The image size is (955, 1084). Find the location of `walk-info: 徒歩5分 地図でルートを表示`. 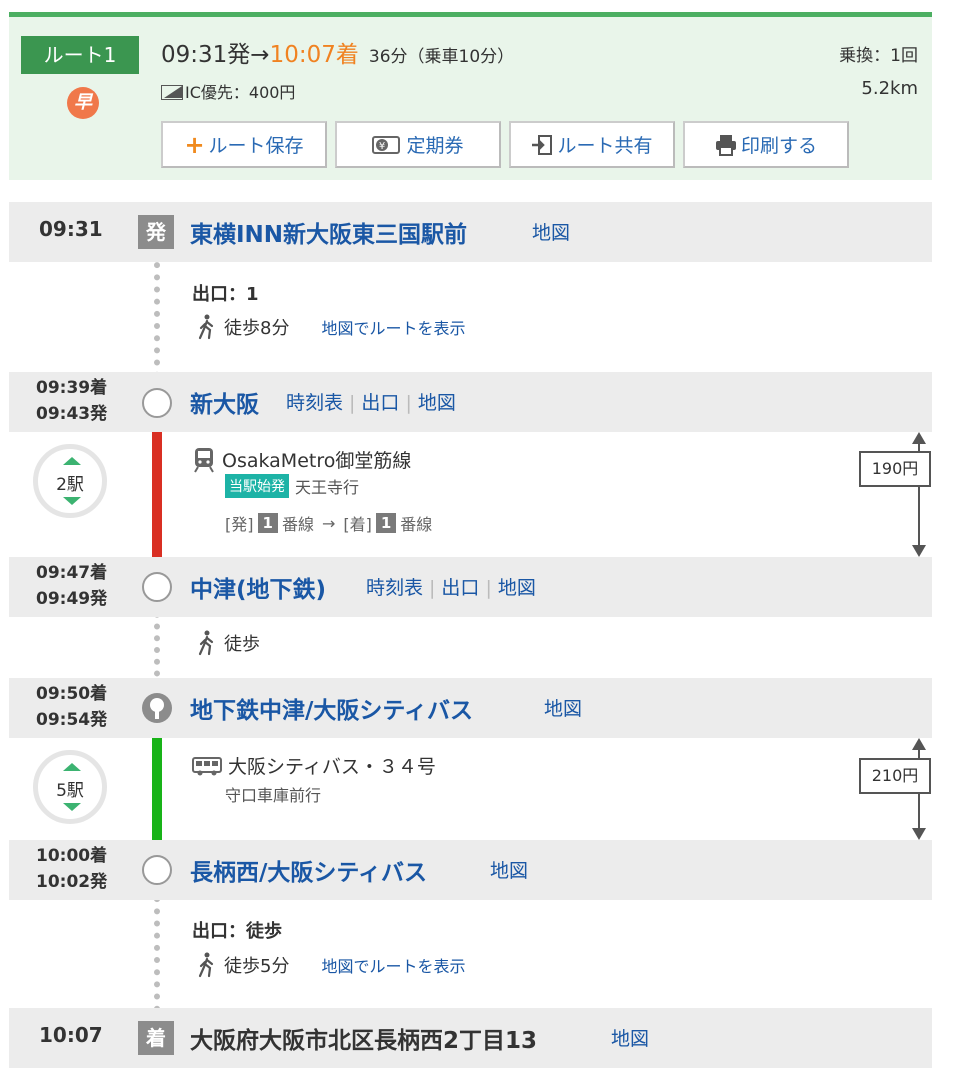

walk-info: 徒歩5分 地図でルートを表示 is located at coordinates (330, 965).